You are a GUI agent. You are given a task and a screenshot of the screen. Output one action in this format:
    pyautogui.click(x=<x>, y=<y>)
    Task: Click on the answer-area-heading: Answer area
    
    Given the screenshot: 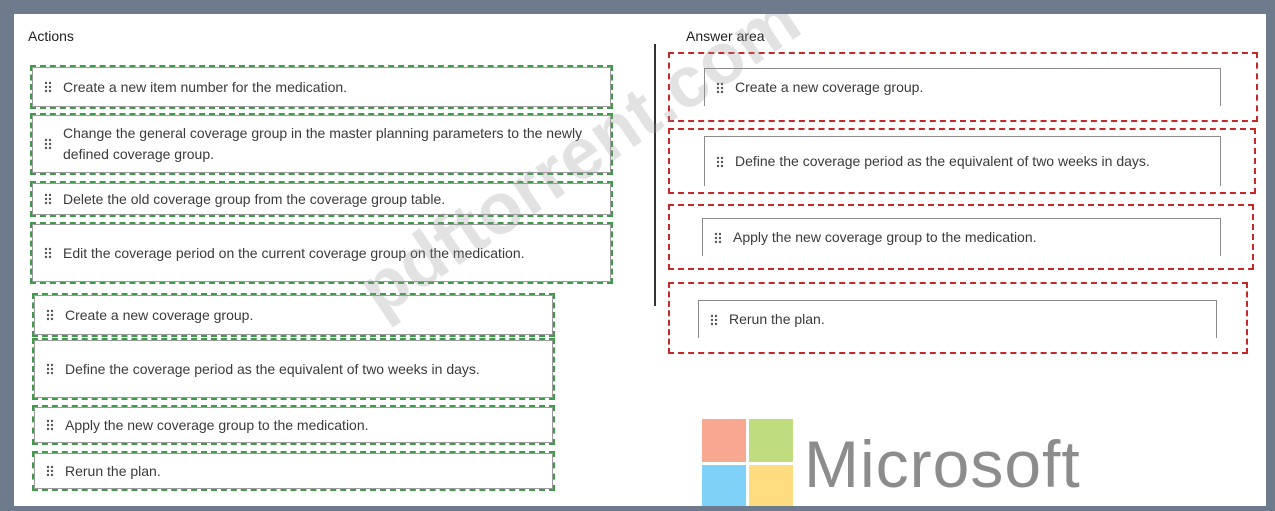 What is the action you would take?
    pyautogui.click(x=725, y=36)
    